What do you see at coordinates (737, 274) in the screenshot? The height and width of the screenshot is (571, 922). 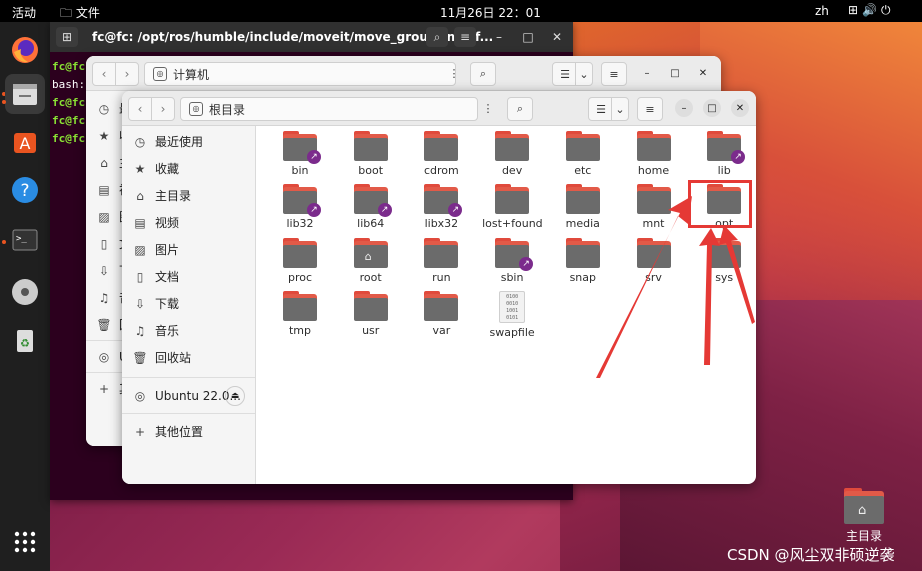 I see `arrow-right` at bounding box center [737, 274].